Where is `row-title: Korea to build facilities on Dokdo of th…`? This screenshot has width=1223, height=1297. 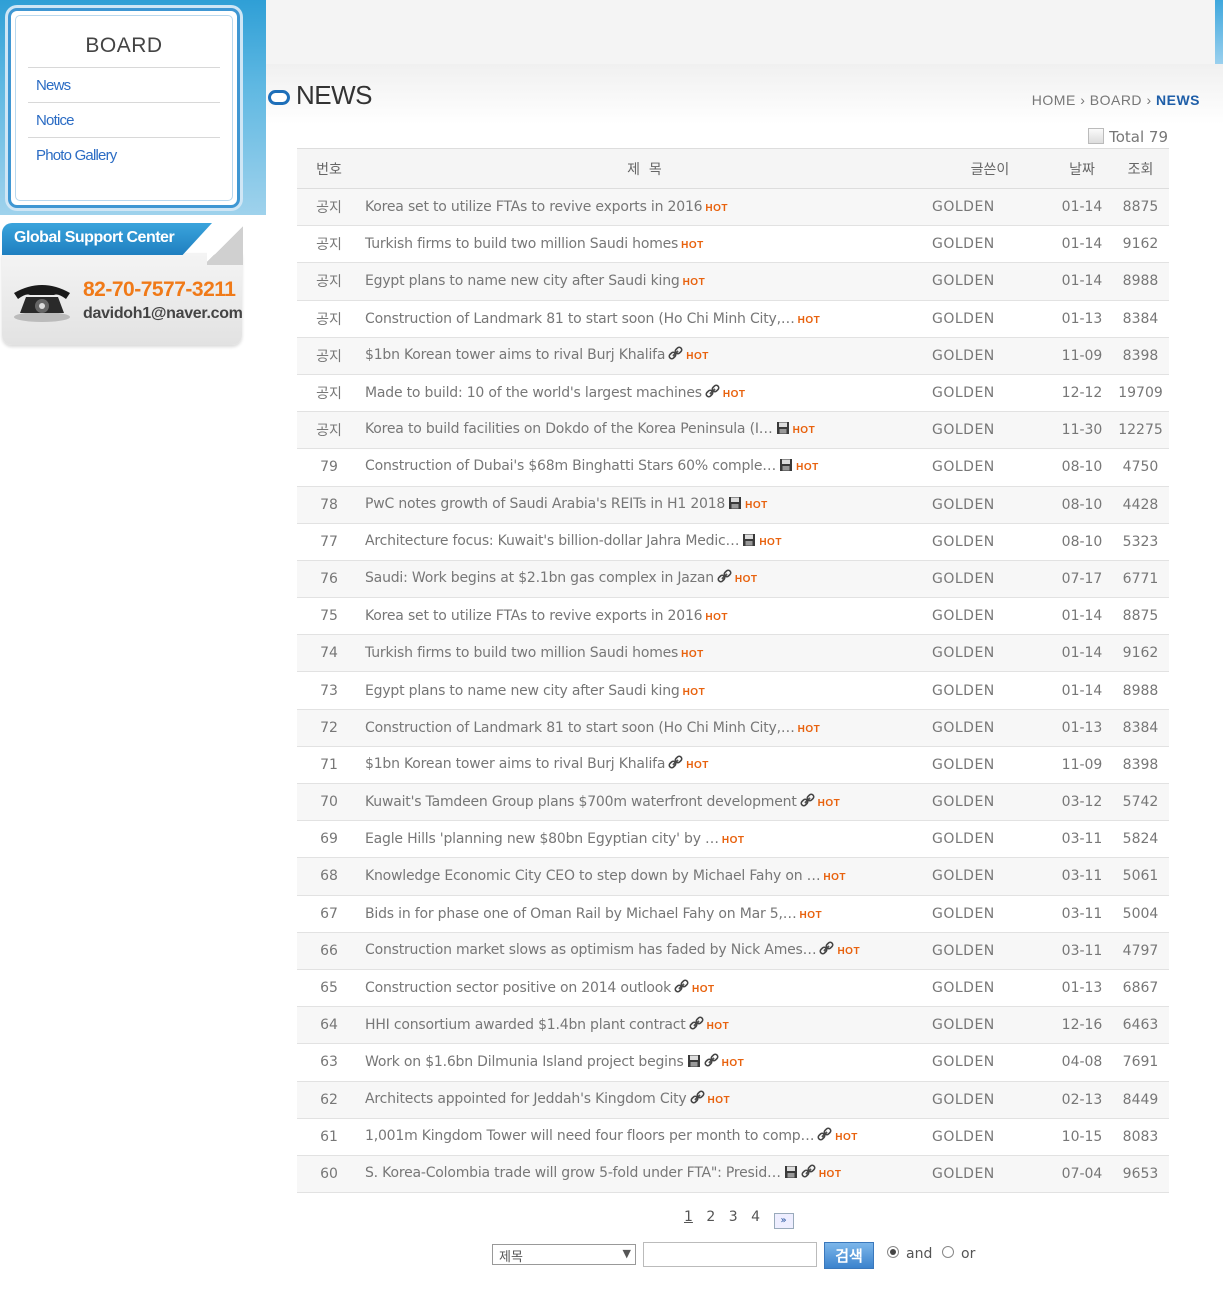
row-title: Korea to build facilities on Dokdo of th… is located at coordinates (569, 429).